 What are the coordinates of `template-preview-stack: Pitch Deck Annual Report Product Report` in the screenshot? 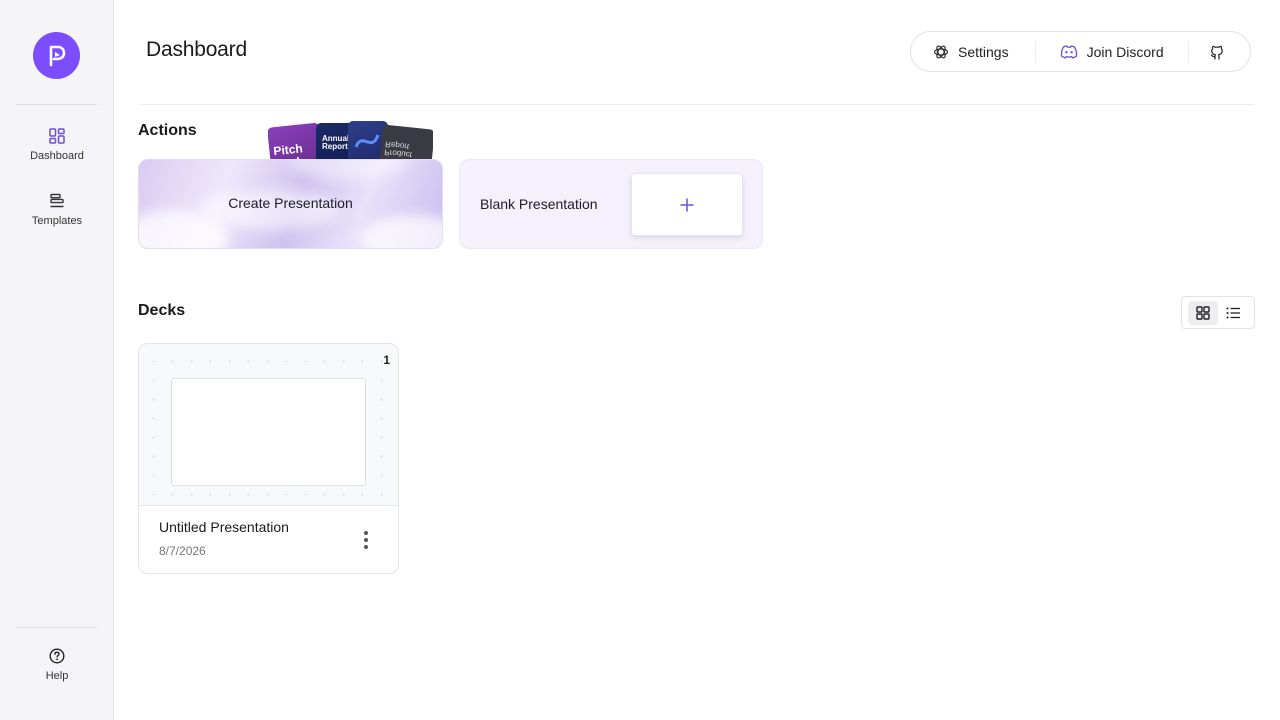 It's located at (350, 141).